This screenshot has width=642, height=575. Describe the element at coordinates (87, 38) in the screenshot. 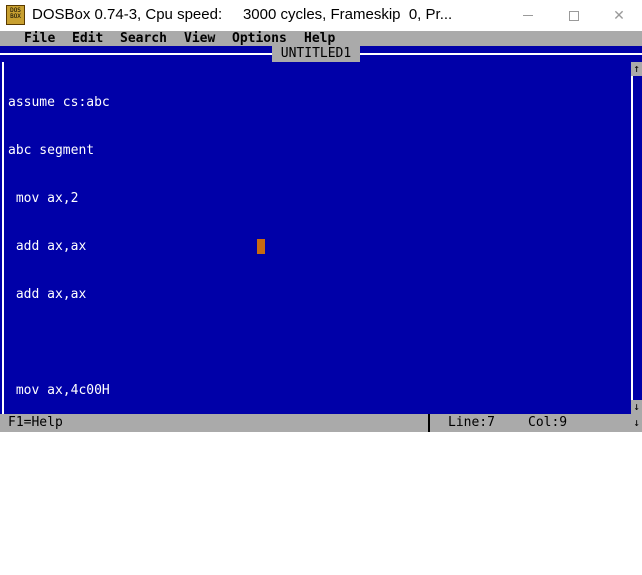

I see `menu-edit: Edit` at that location.